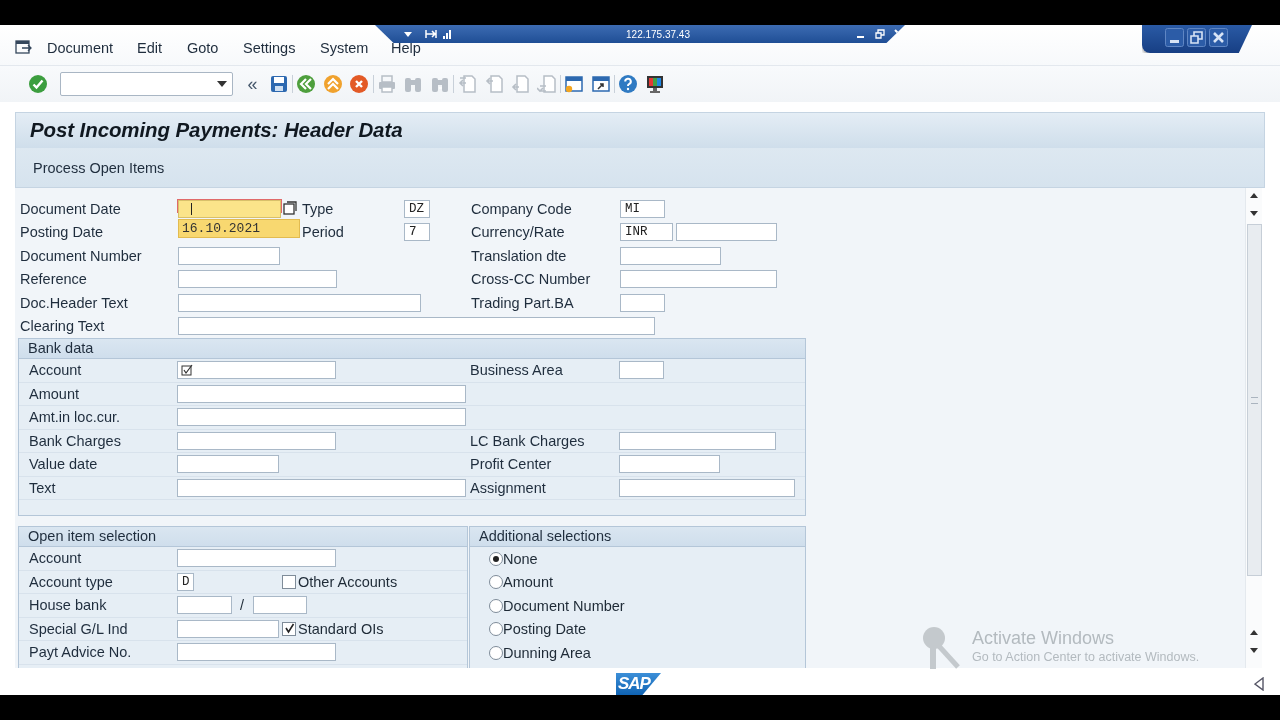 This screenshot has width=1280, height=720. Describe the element at coordinates (628, 84) in the screenshot. I see `help-icon` at that location.